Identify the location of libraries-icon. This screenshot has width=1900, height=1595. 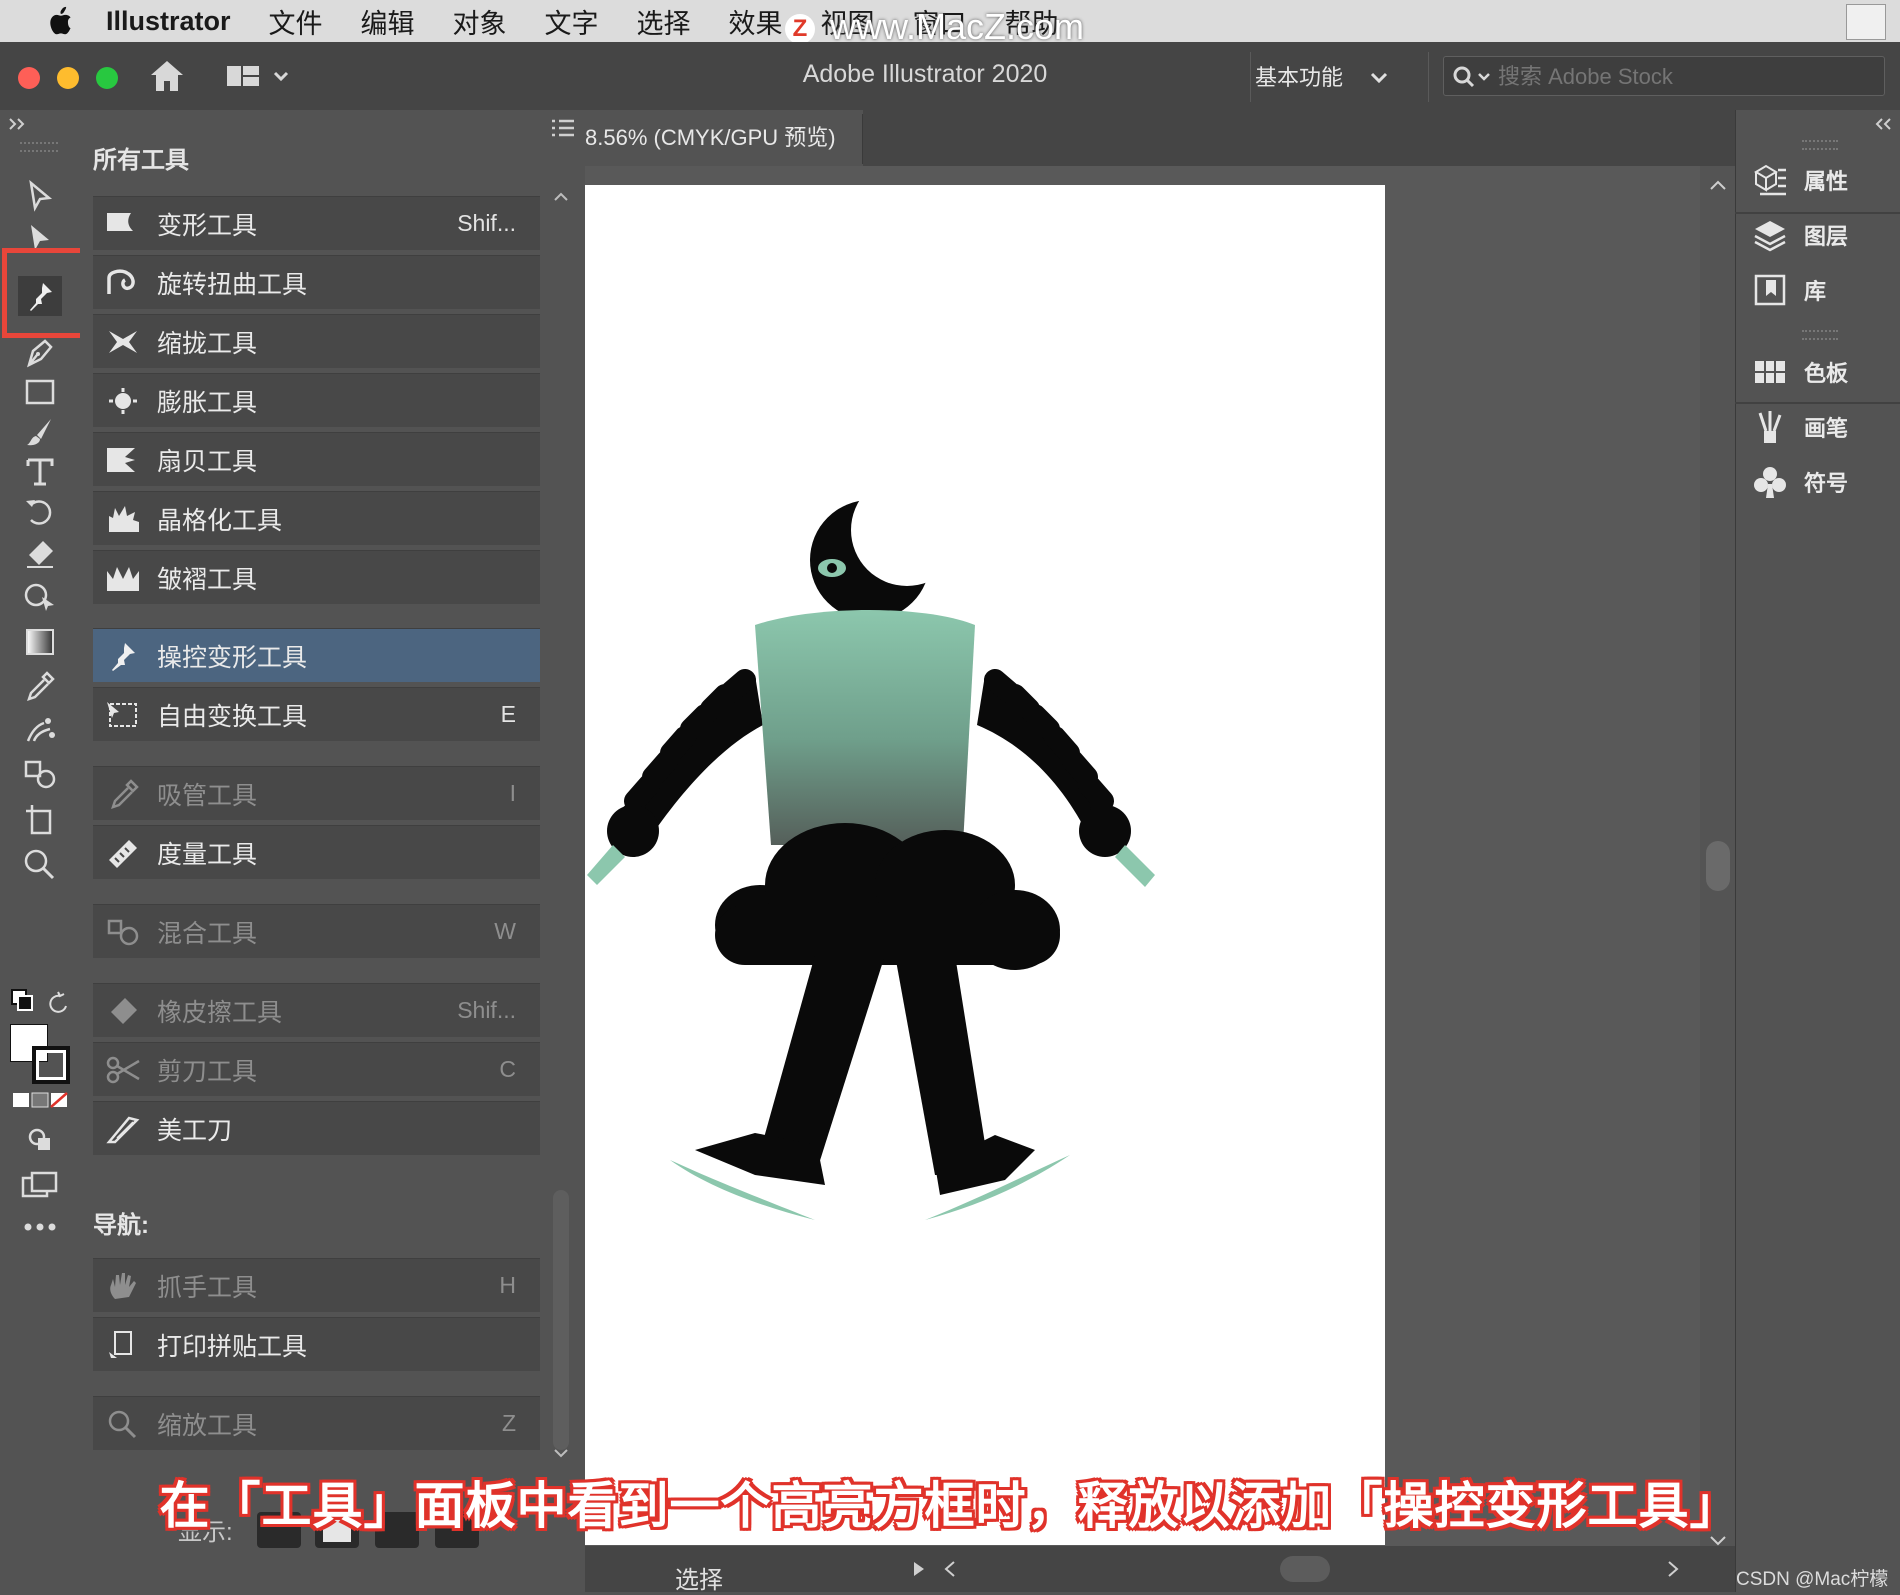
(1770, 290).